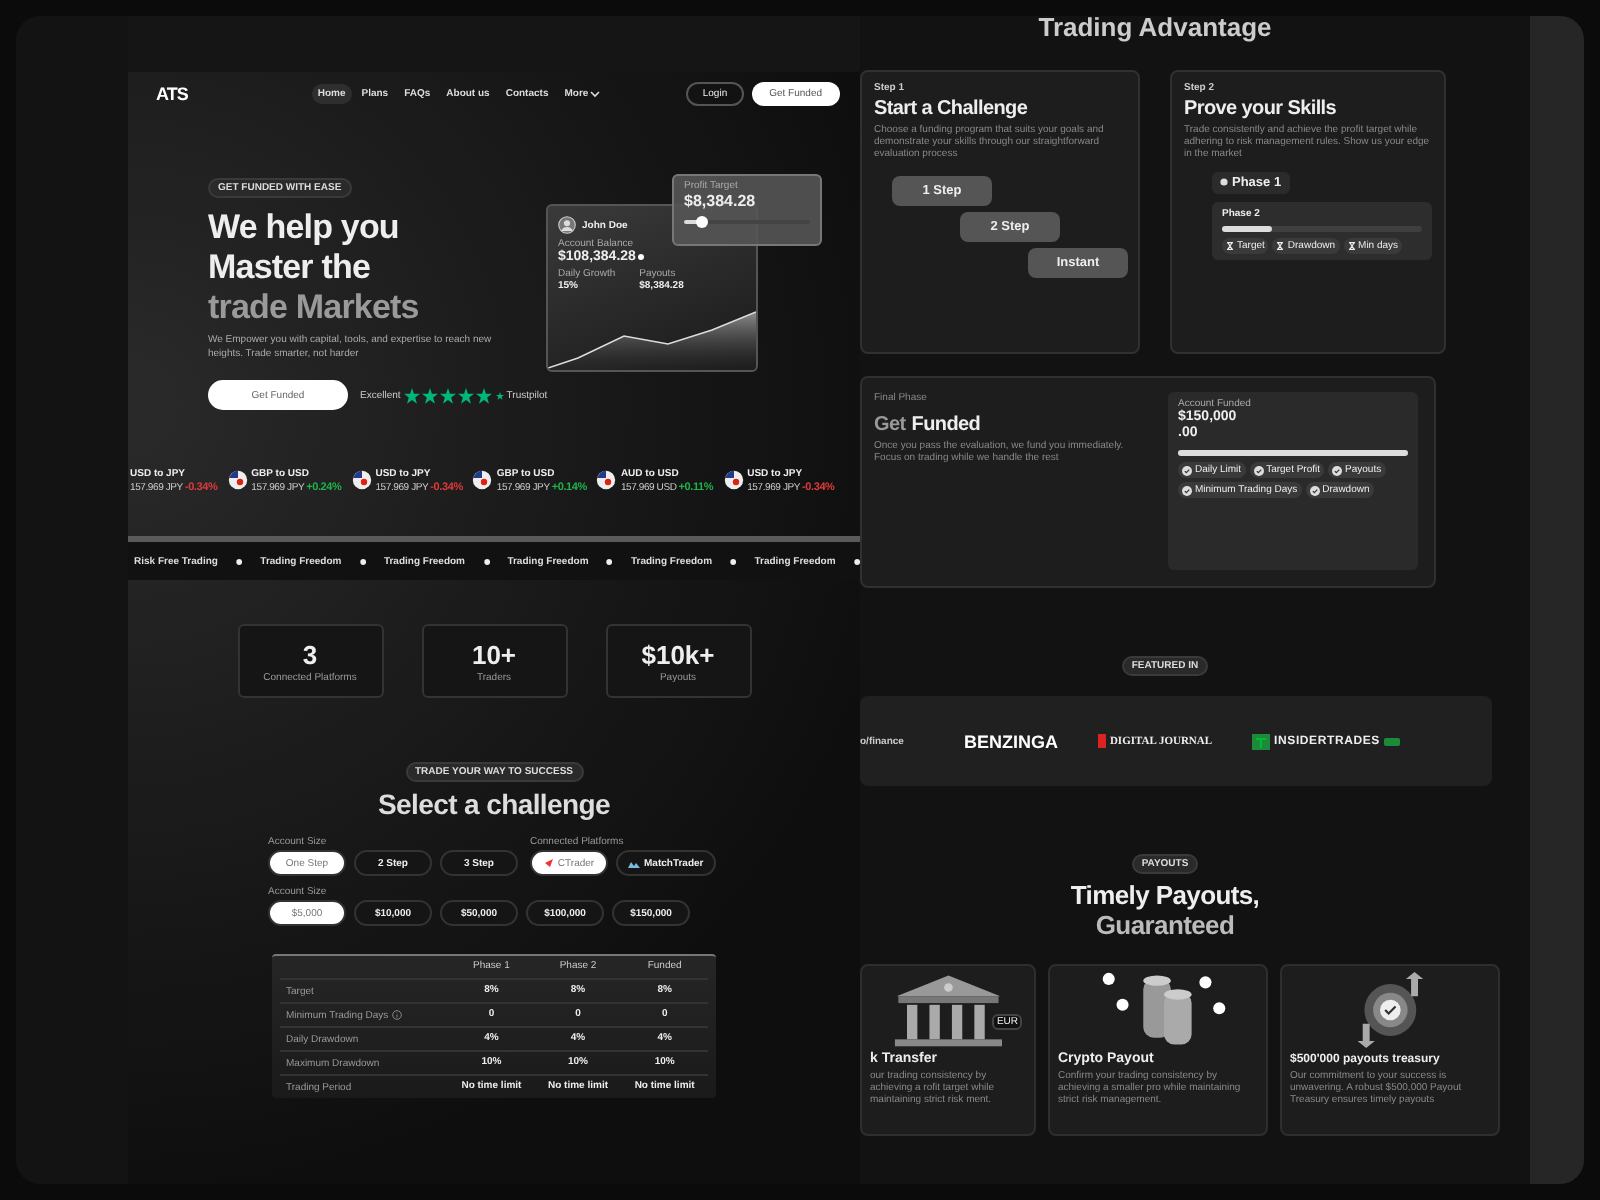 This screenshot has width=1600, height=1200. Describe the element at coordinates (304, 228) in the screenshot. I see `headline: We help you` at that location.